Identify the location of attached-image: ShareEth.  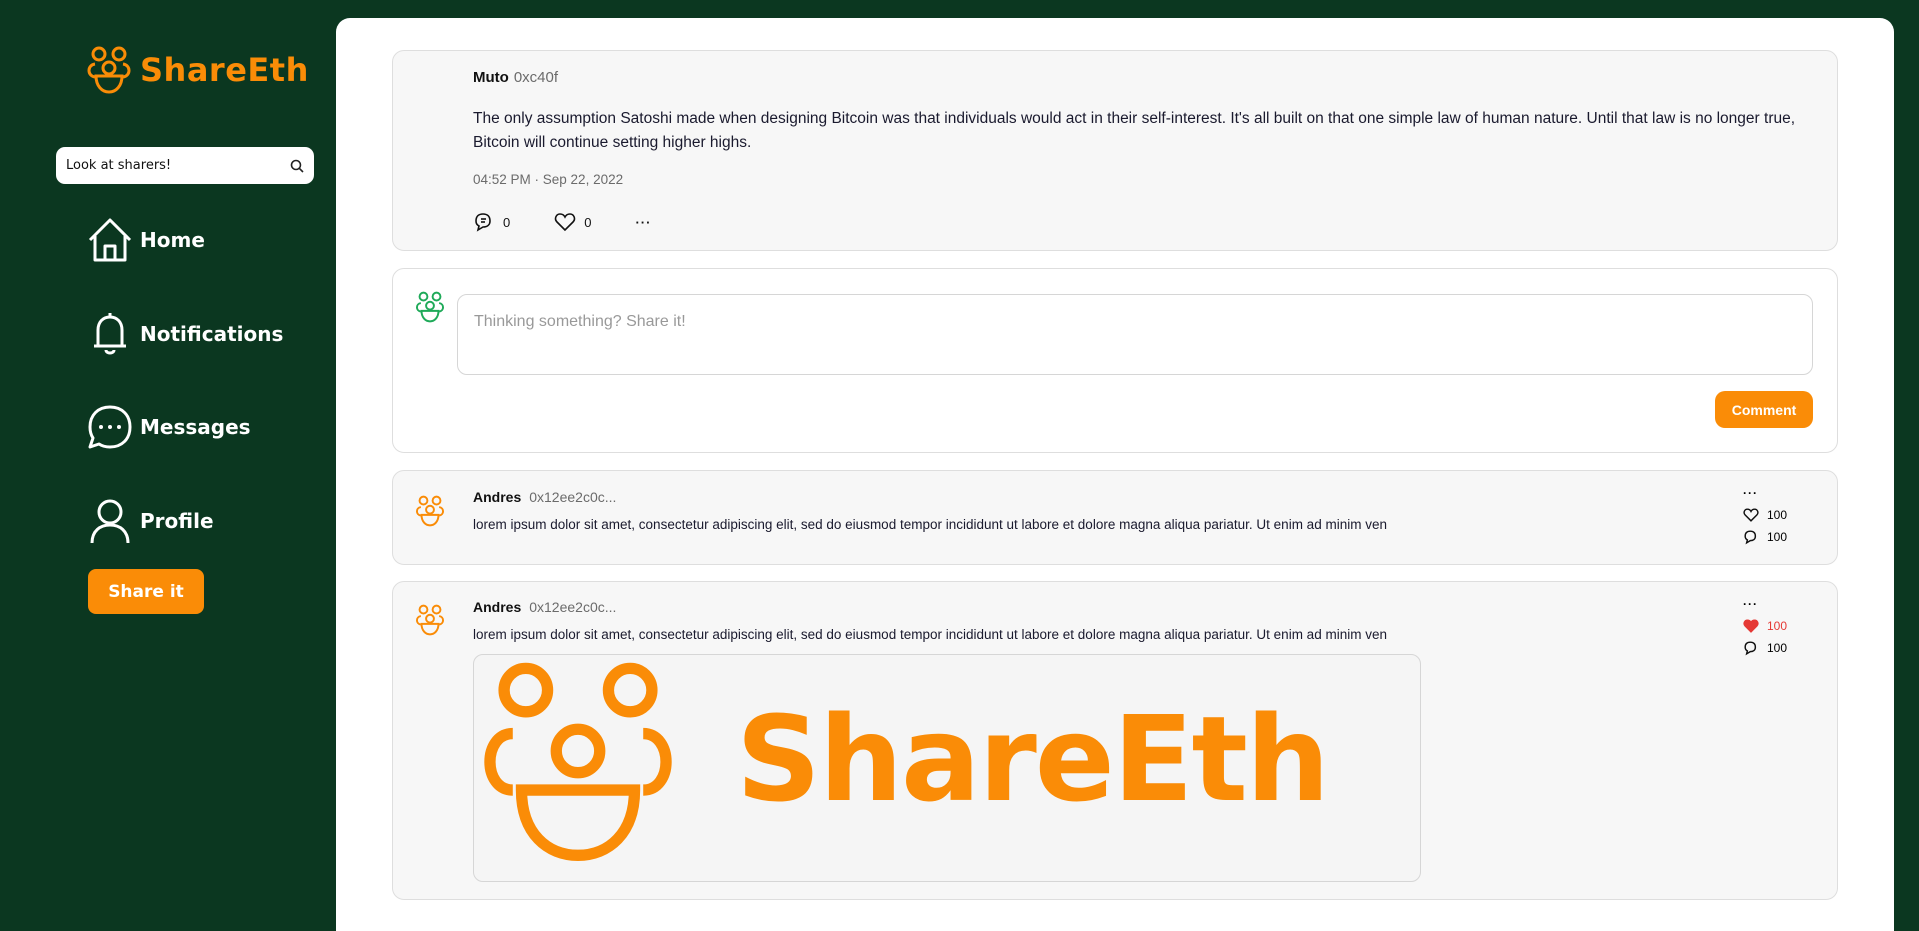
(947, 768).